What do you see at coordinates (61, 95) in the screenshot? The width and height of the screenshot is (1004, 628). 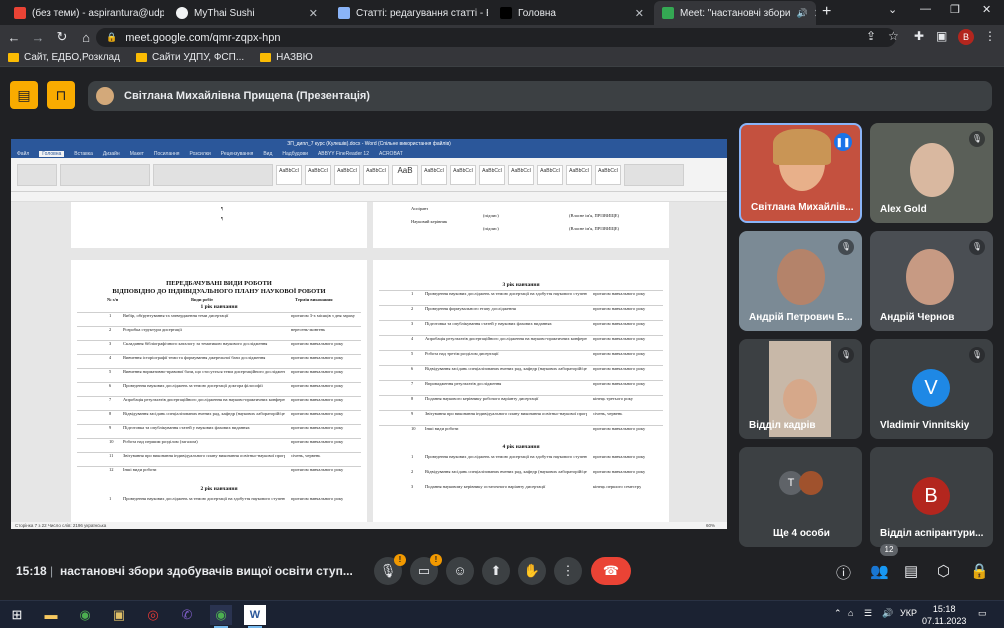 I see `pin-layout-icon: ⊓` at bounding box center [61, 95].